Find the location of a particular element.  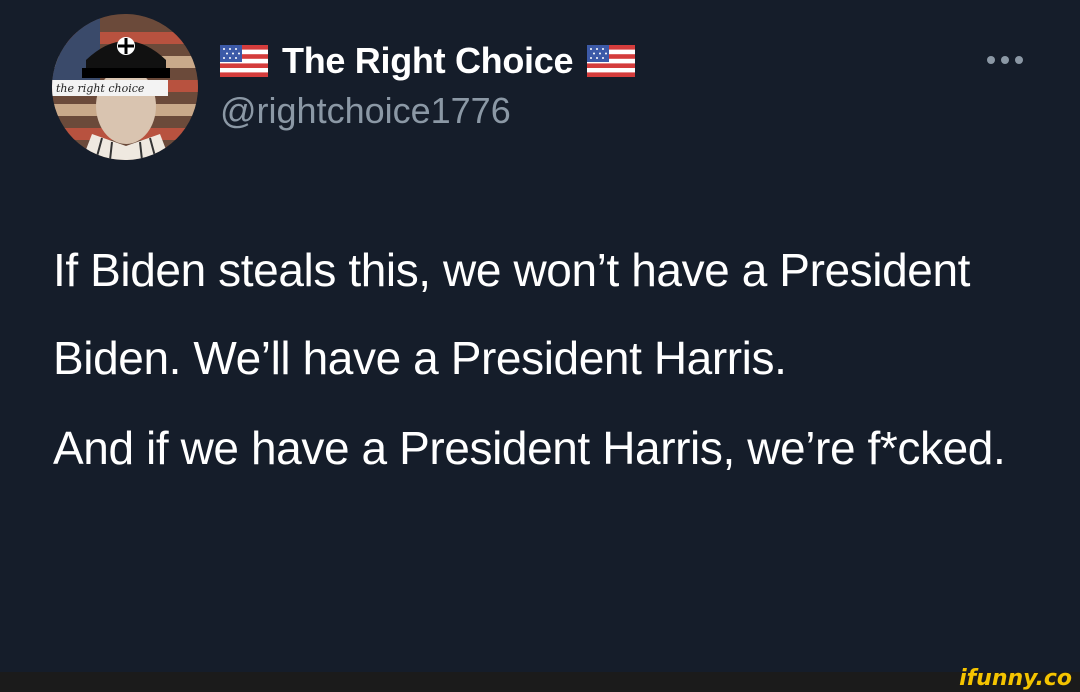

avatar-image: the right choice is located at coordinates (125, 87).